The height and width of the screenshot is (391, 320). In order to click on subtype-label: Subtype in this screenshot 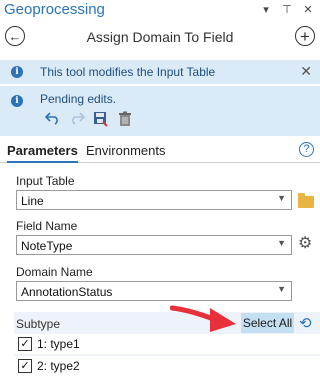, I will do `click(38, 324)`.